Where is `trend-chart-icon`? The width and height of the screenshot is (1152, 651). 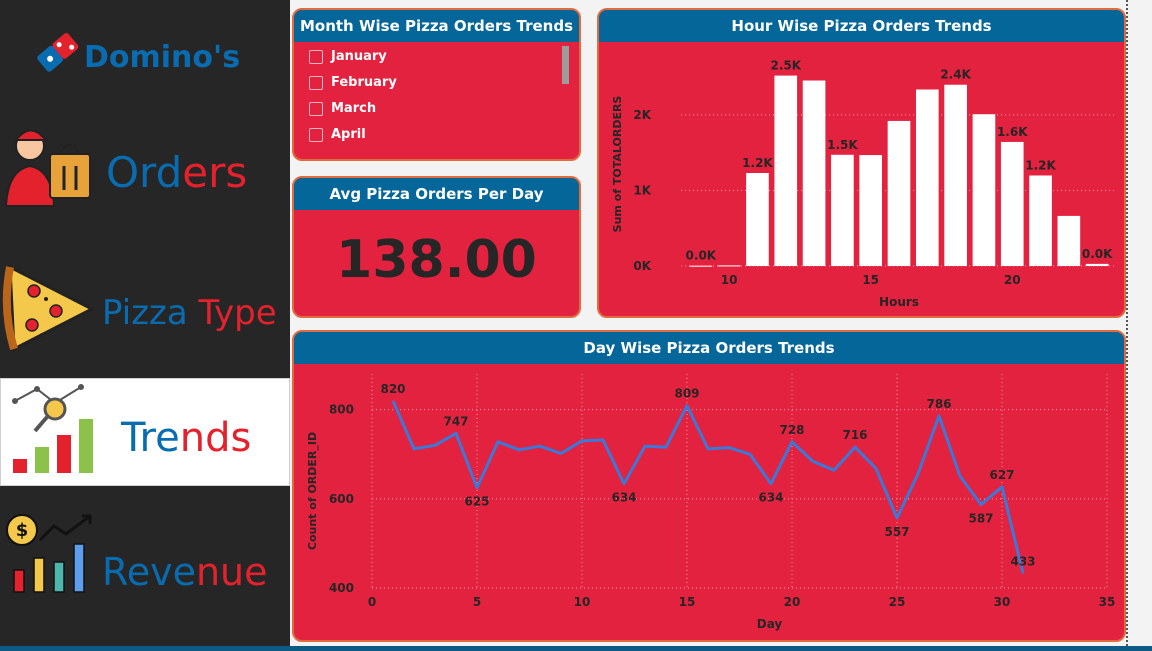 trend-chart-icon is located at coordinates (52, 428).